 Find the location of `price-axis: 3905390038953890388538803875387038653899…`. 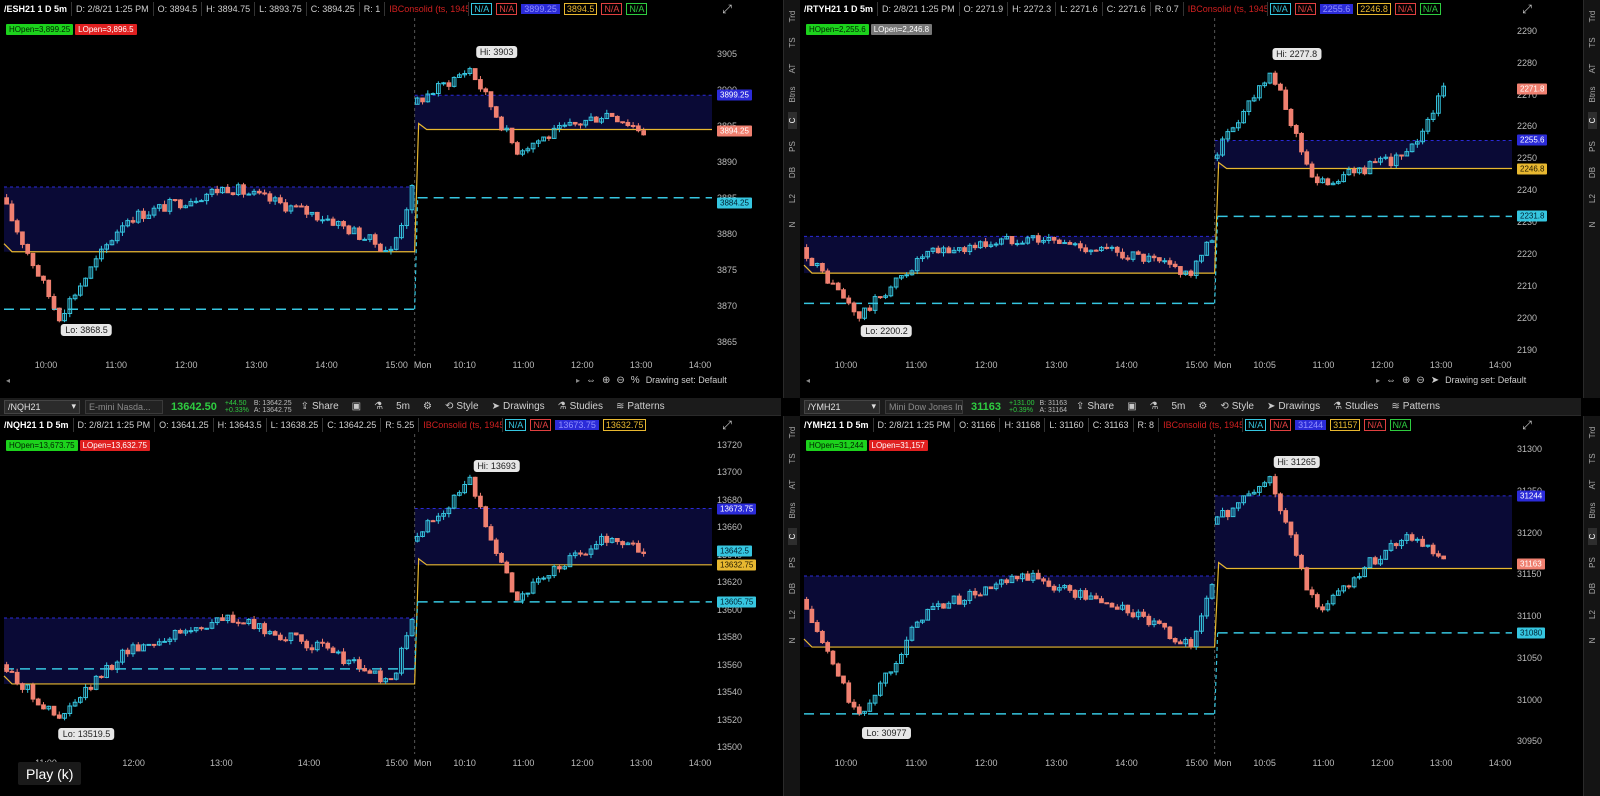

price-axis: 3905390038953890388538803875387038653899… is located at coordinates (742, 199).